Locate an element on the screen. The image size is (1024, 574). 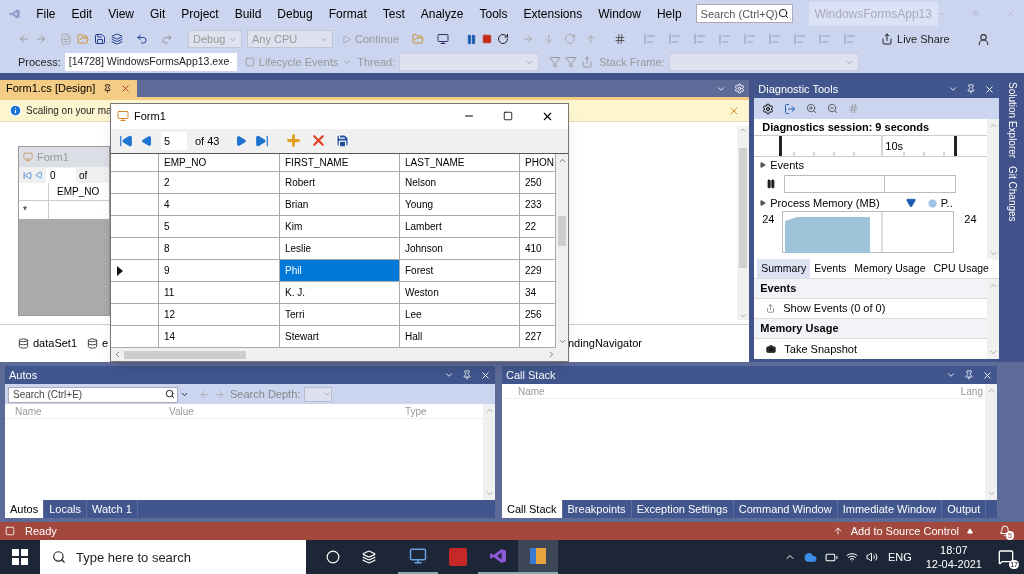
panel-title: Diagnostic Tools is located at coordinates (798, 89).